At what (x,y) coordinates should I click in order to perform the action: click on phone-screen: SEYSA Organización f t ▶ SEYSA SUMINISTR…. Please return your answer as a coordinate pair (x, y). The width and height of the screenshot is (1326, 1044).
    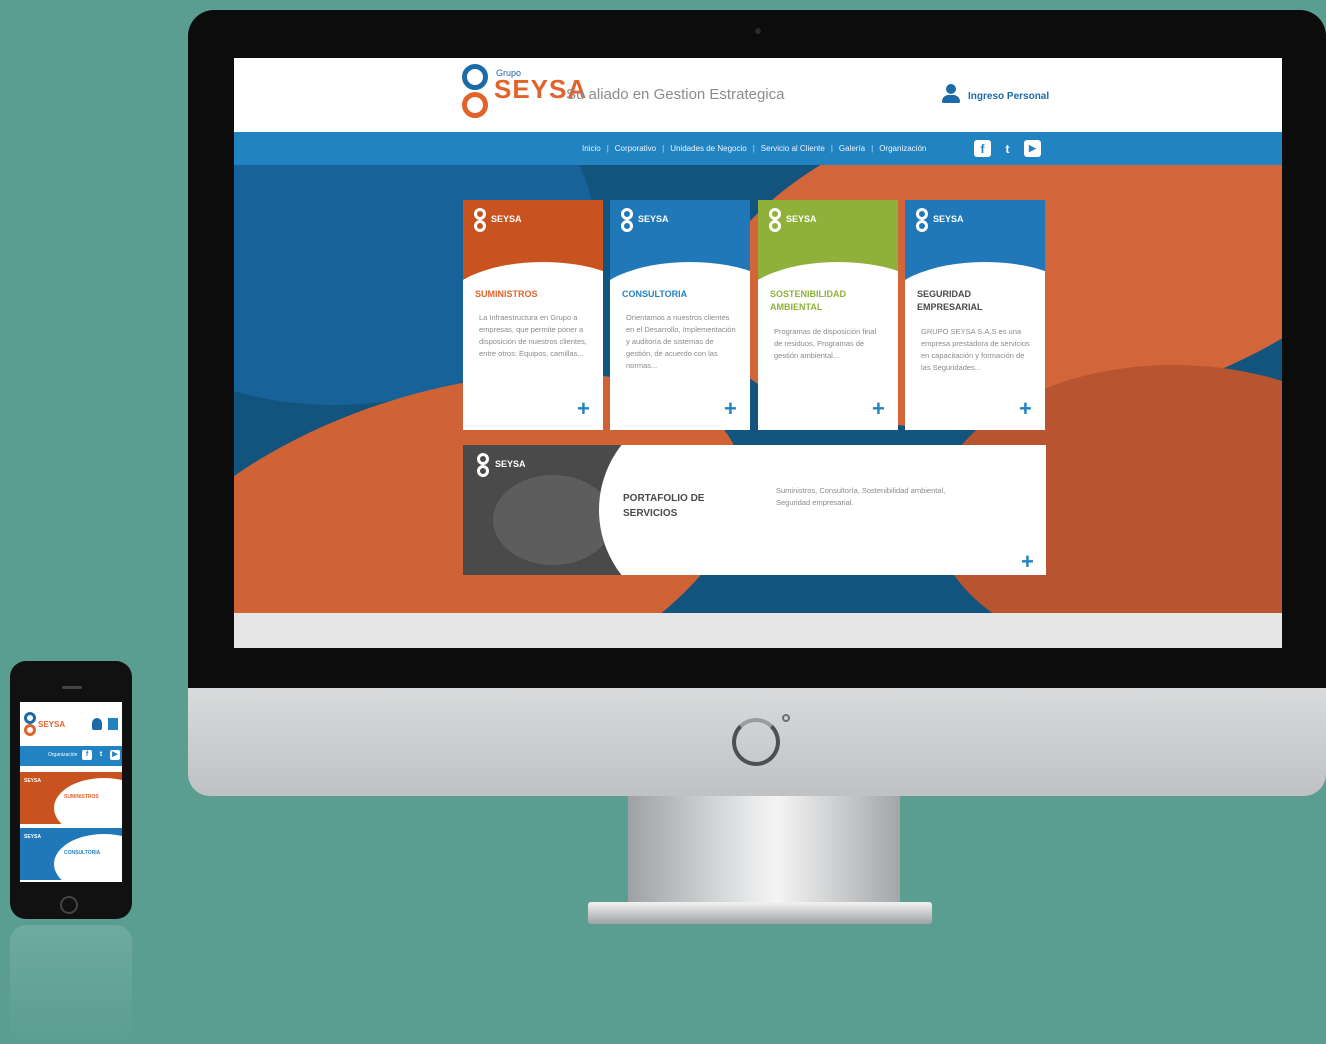
    Looking at the image, I should click on (71, 792).